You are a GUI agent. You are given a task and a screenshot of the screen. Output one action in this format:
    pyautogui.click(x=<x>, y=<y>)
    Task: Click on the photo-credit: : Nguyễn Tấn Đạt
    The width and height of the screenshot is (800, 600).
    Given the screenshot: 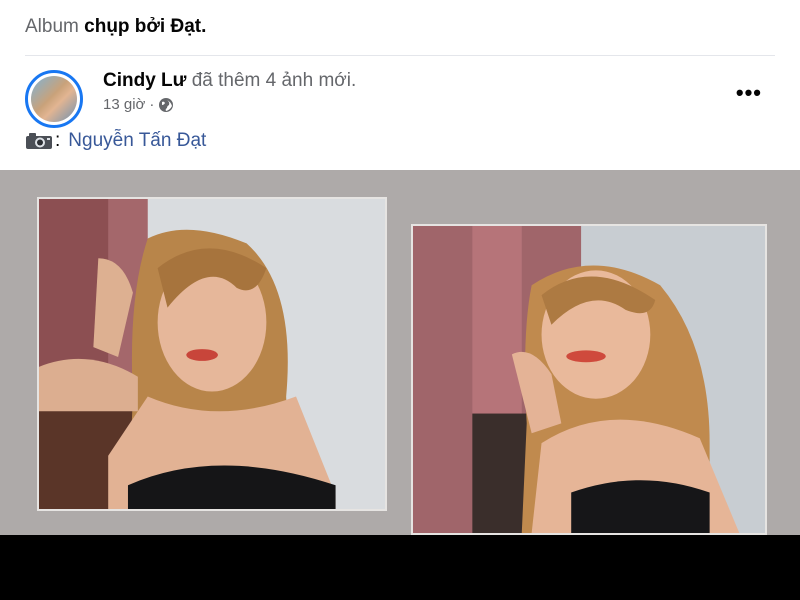 What is the action you would take?
    pyautogui.click(x=115, y=141)
    